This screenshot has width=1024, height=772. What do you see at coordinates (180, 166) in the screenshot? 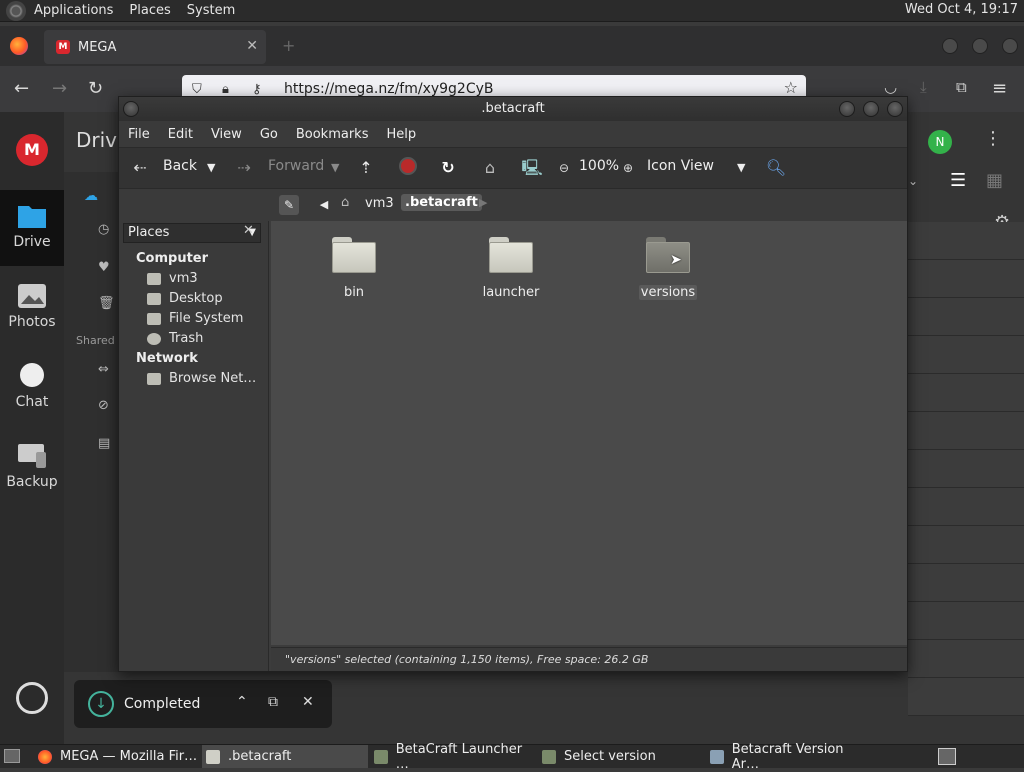
I see `back-button: Back` at bounding box center [180, 166].